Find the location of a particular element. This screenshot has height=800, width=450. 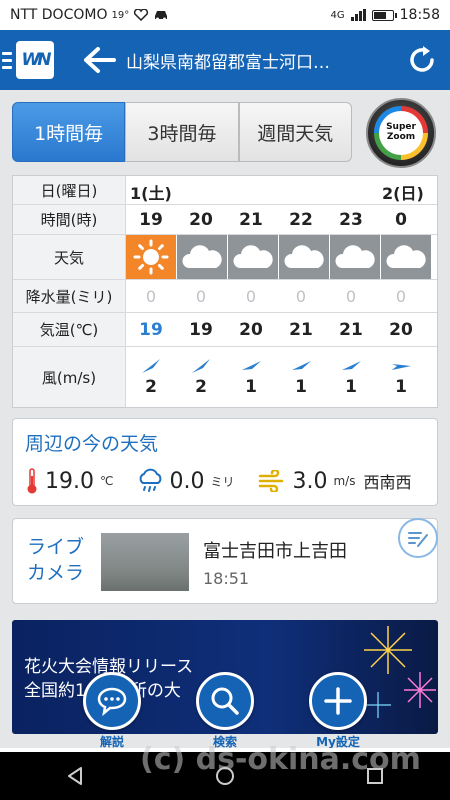

precipitation-row: 降水量(ミリ) 0 0 0 0 0 0 is located at coordinates (225, 296).